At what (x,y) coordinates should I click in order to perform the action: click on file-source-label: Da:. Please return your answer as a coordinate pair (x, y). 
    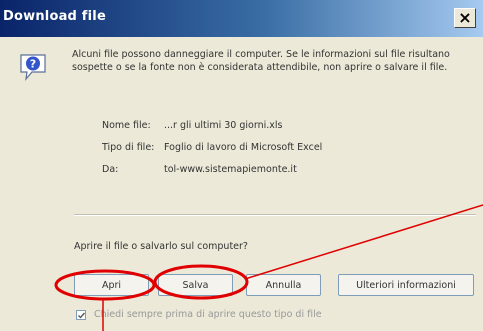
    Looking at the image, I should click on (110, 169).